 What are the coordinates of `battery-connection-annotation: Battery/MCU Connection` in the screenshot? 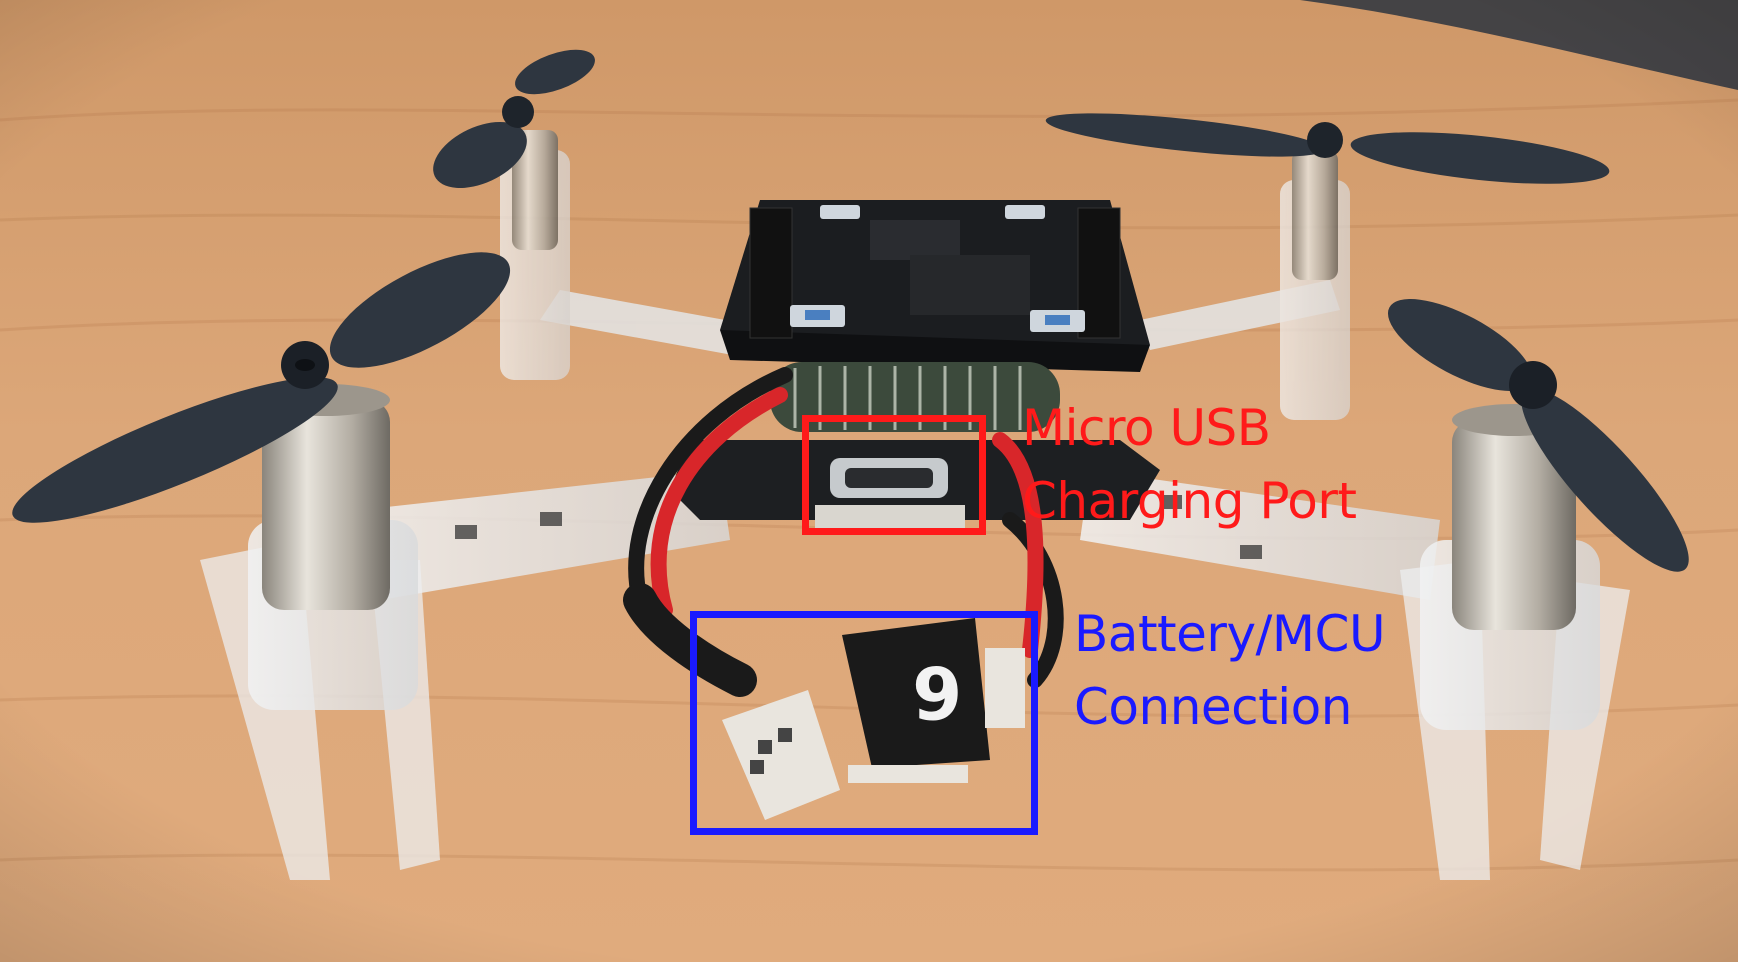 It's located at (1230, 671).